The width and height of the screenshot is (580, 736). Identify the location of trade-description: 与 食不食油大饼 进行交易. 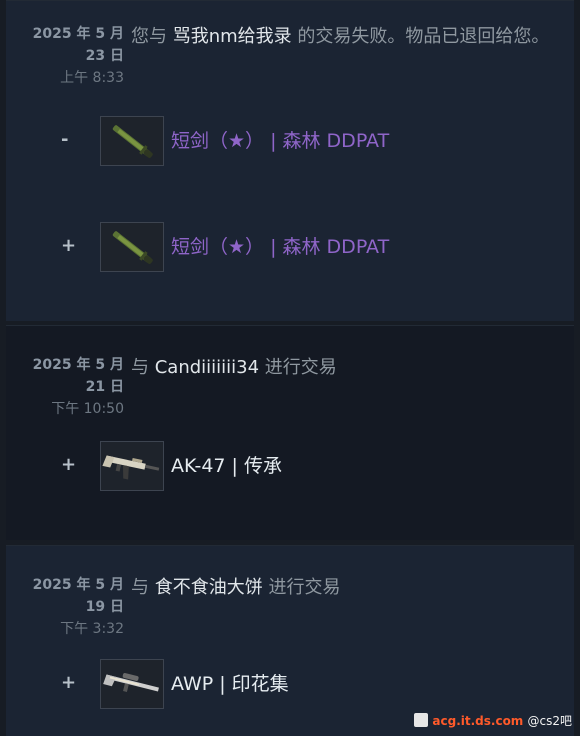
(351, 587).